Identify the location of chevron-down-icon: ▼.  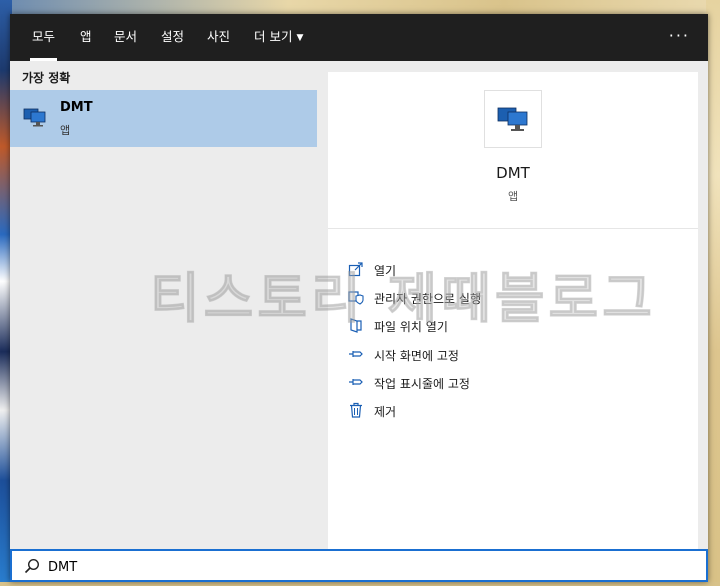
(300, 37).